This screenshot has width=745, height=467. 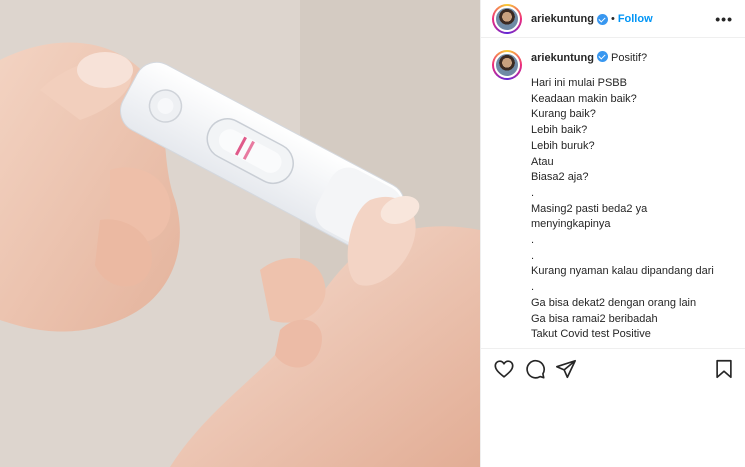 What do you see at coordinates (629, 58) in the screenshot?
I see `caption-title: Positif?` at bounding box center [629, 58].